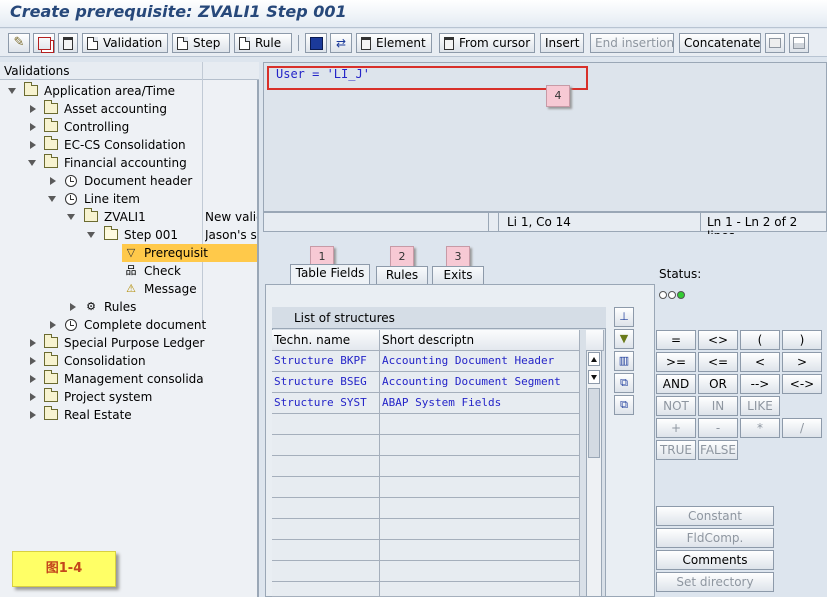 This screenshot has width=827, height=597. What do you see at coordinates (128, 199) in the screenshot?
I see `tree-node: Line item` at bounding box center [128, 199].